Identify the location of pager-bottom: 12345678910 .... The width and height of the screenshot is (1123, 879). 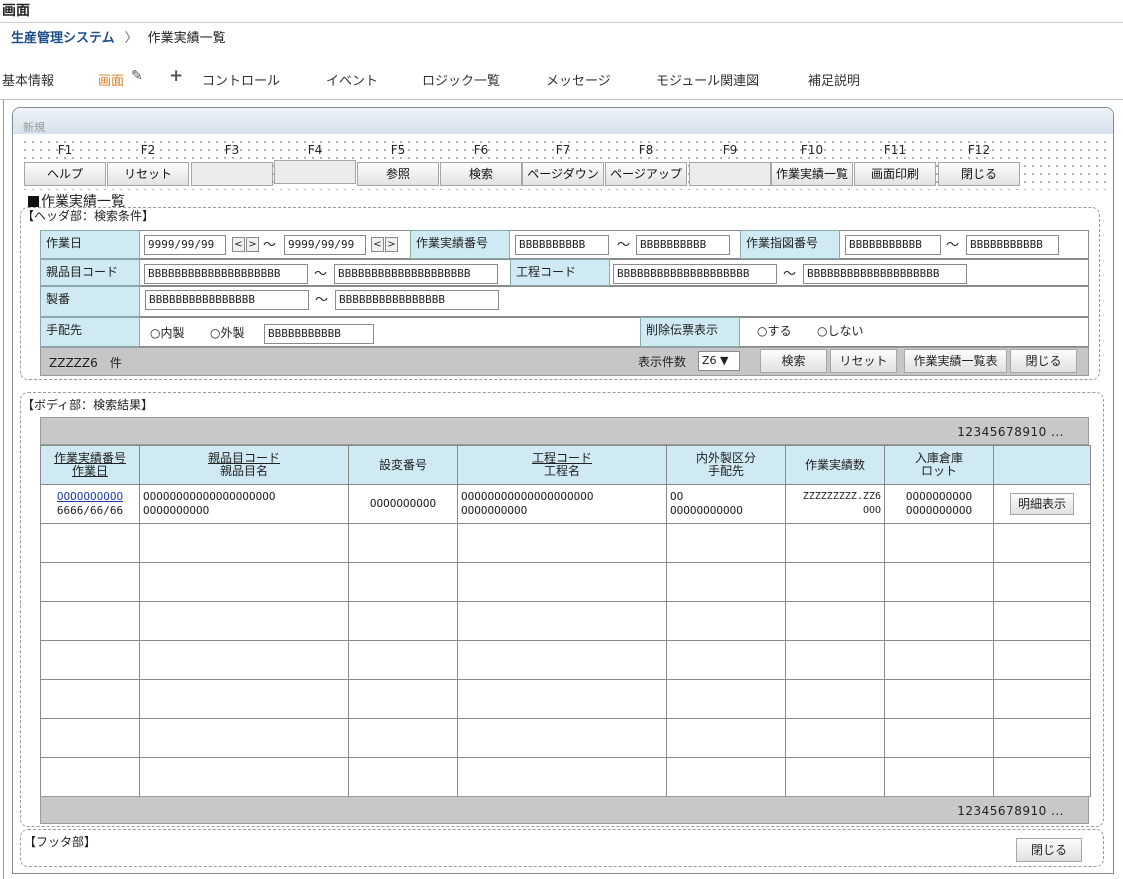
(1010, 811).